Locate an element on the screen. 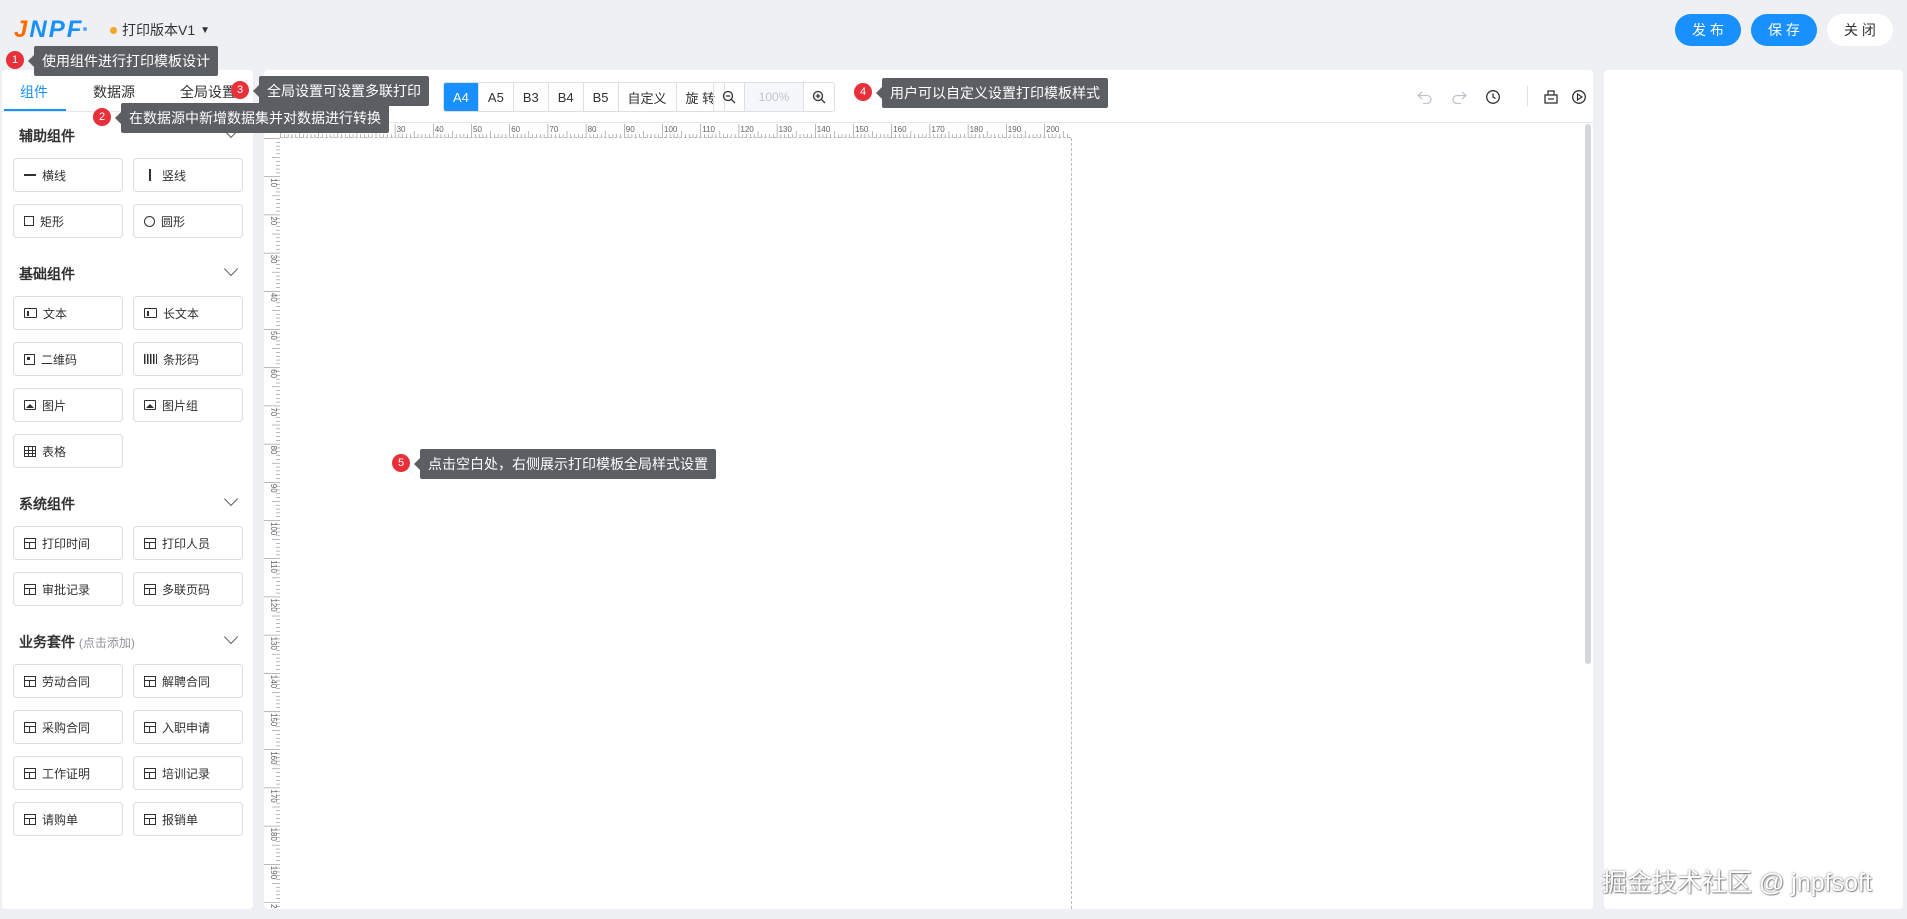 The width and height of the screenshot is (1907, 919). paper-custom-button: 自定义 is located at coordinates (647, 97).